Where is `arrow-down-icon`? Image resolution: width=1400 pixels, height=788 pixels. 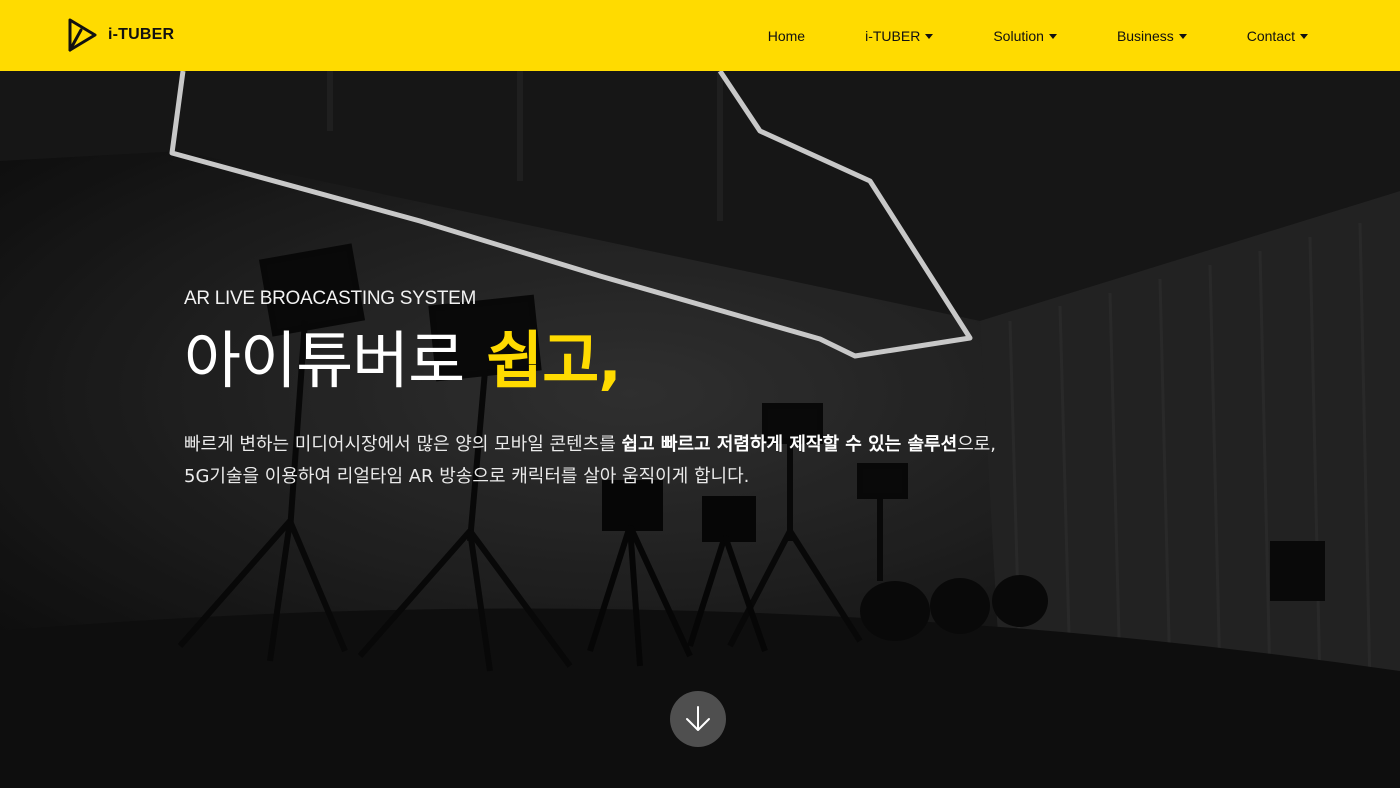 arrow-down-icon is located at coordinates (698, 718).